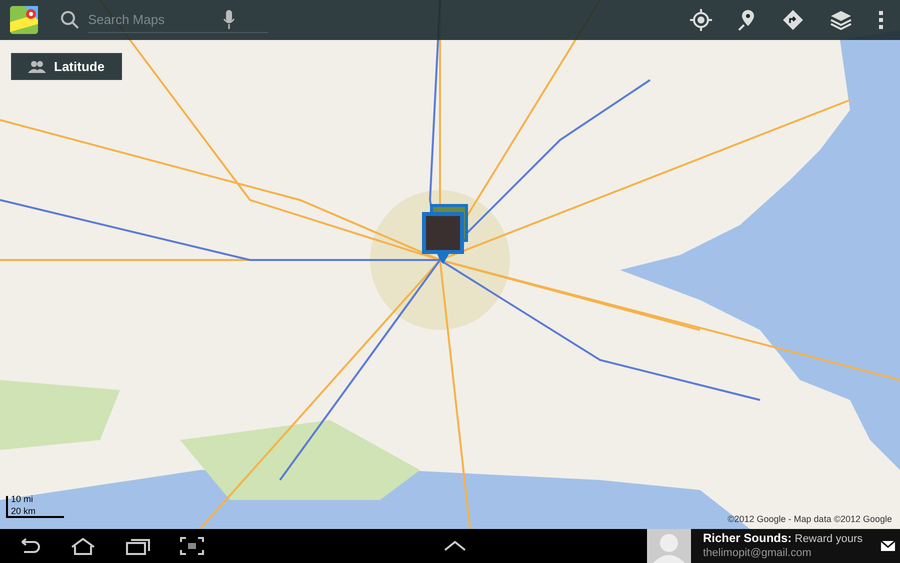 The height and width of the screenshot is (563, 900). I want to click on search-field: Search Maps, so click(178, 20).